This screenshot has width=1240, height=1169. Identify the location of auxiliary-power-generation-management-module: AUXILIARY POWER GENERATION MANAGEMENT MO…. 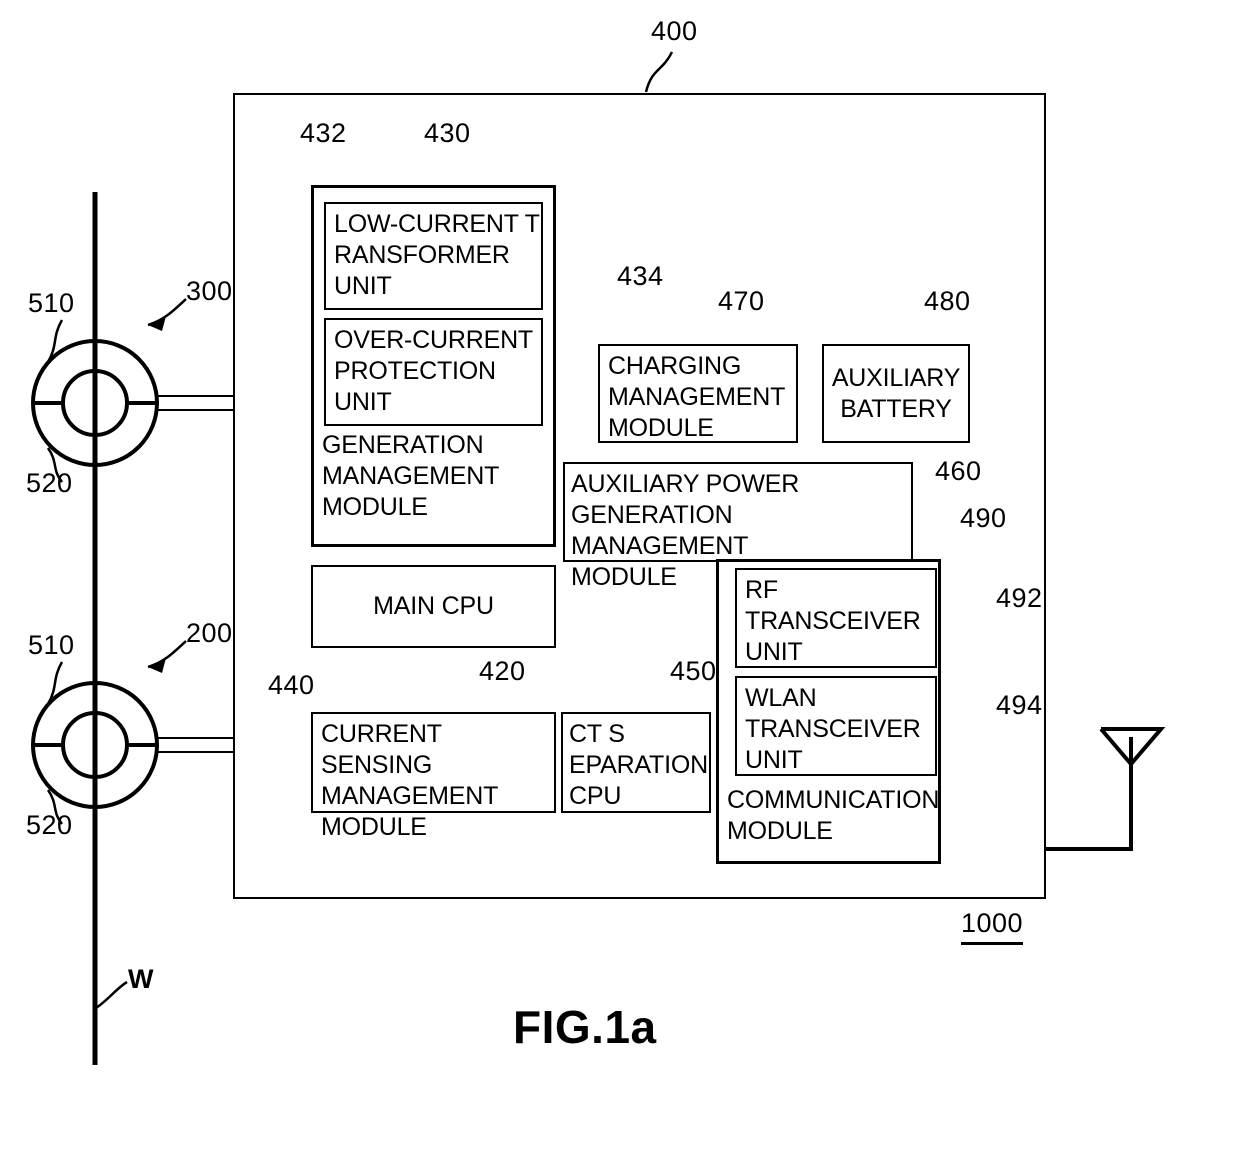
(738, 526).